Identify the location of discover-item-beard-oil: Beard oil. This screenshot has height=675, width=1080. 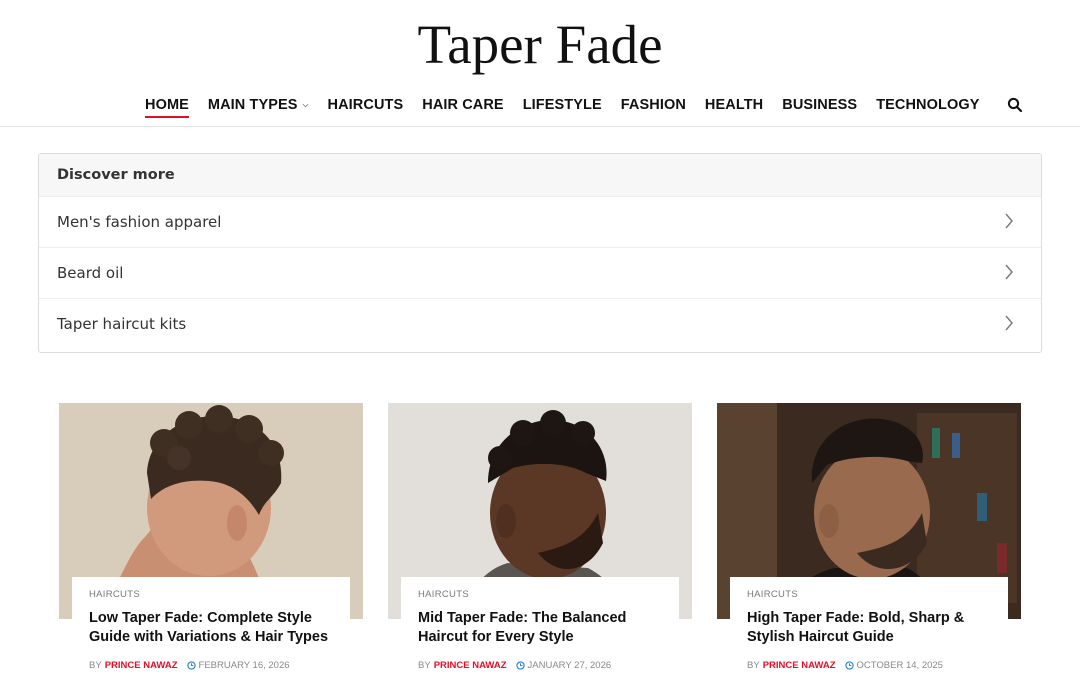
(540, 272).